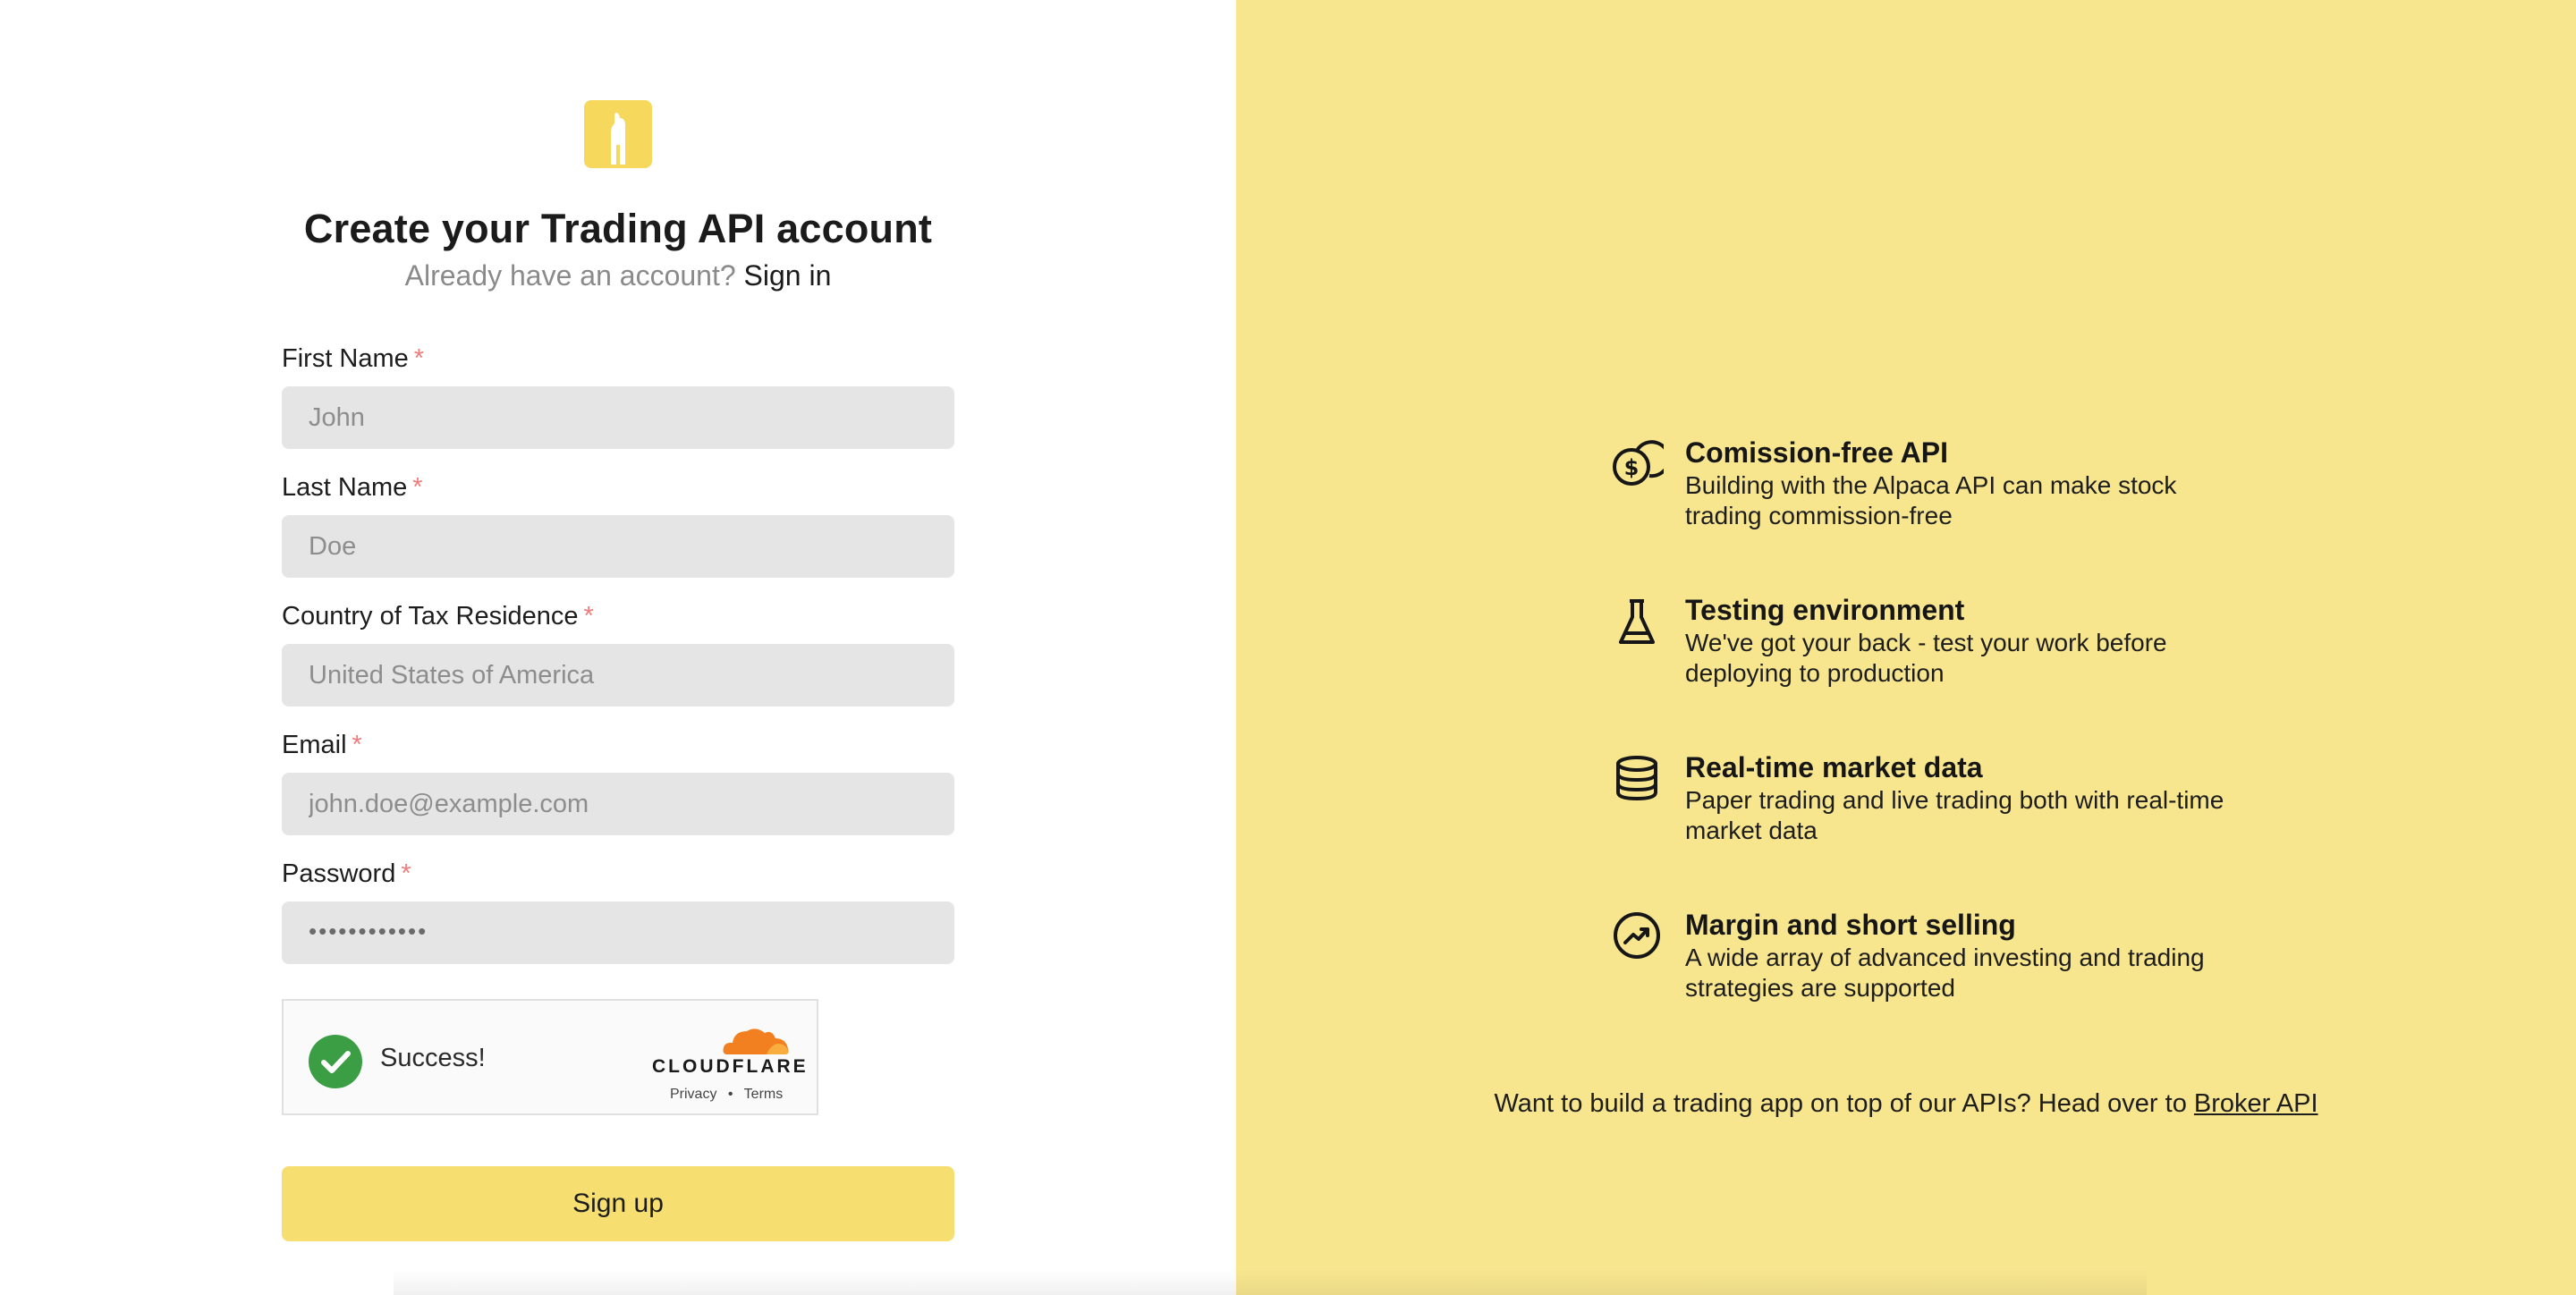 This screenshot has width=2576, height=1295. Describe the element at coordinates (730, 1066) in the screenshot. I see `cloudflare-brand: CLOUDFLARE` at that location.